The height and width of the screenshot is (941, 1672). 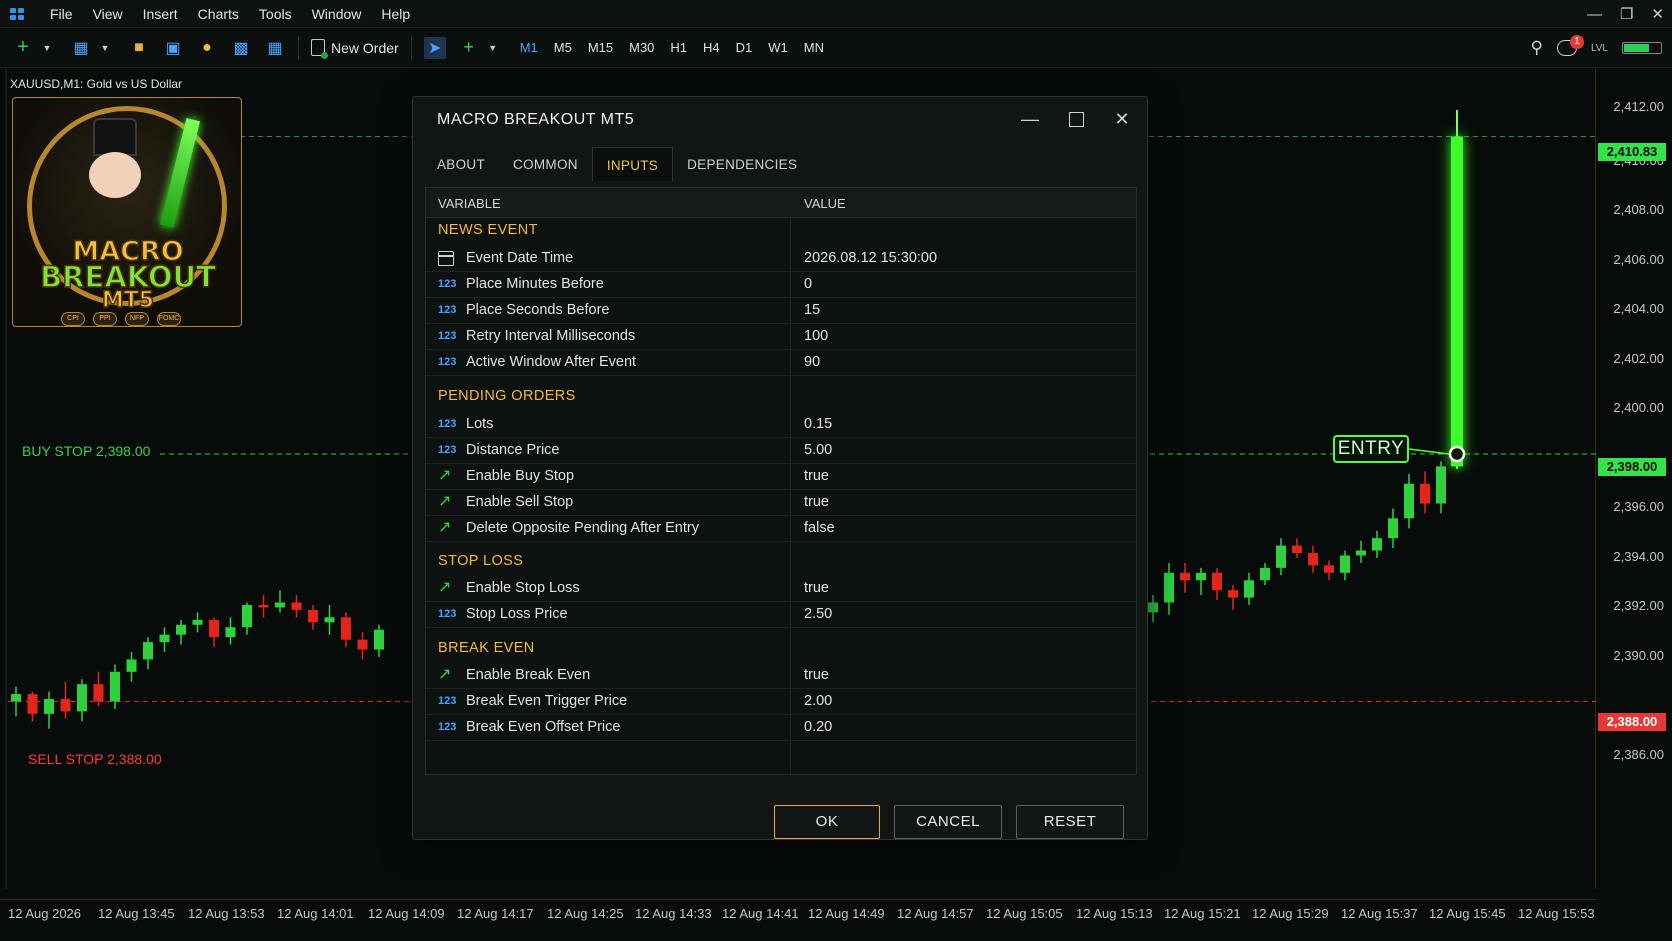 I want to click on input-row: Event Date Time 2026.08.12 15:30:00, so click(x=781, y=258).